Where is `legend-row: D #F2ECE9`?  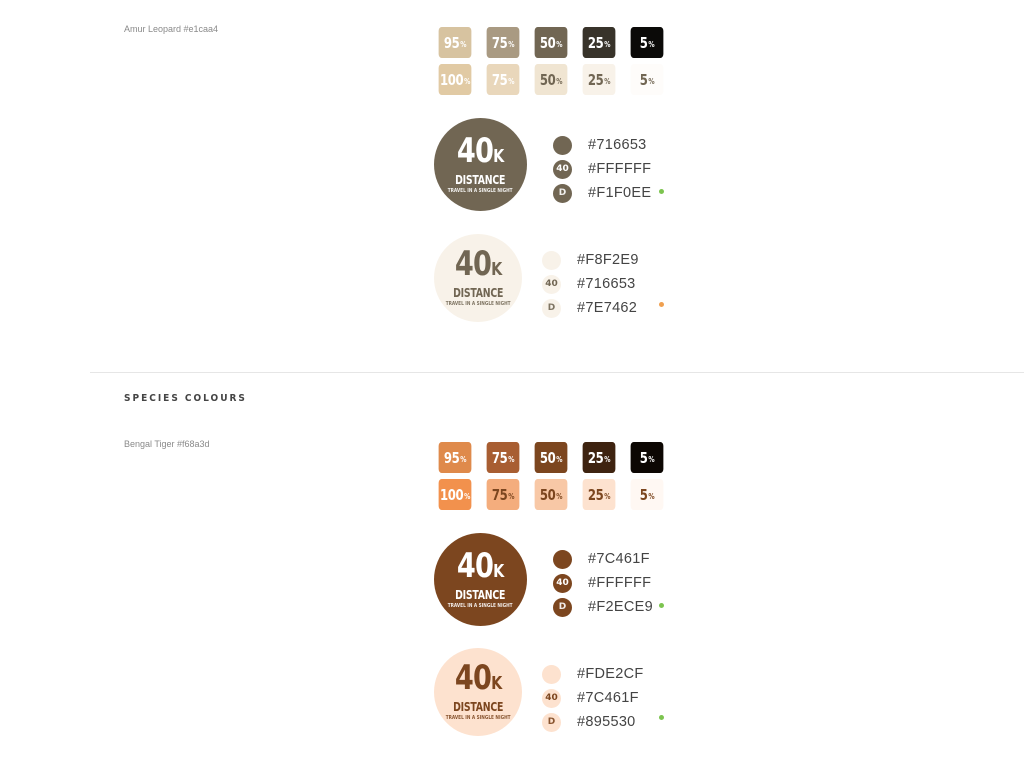 legend-row: D #F2ECE9 is located at coordinates (603, 607).